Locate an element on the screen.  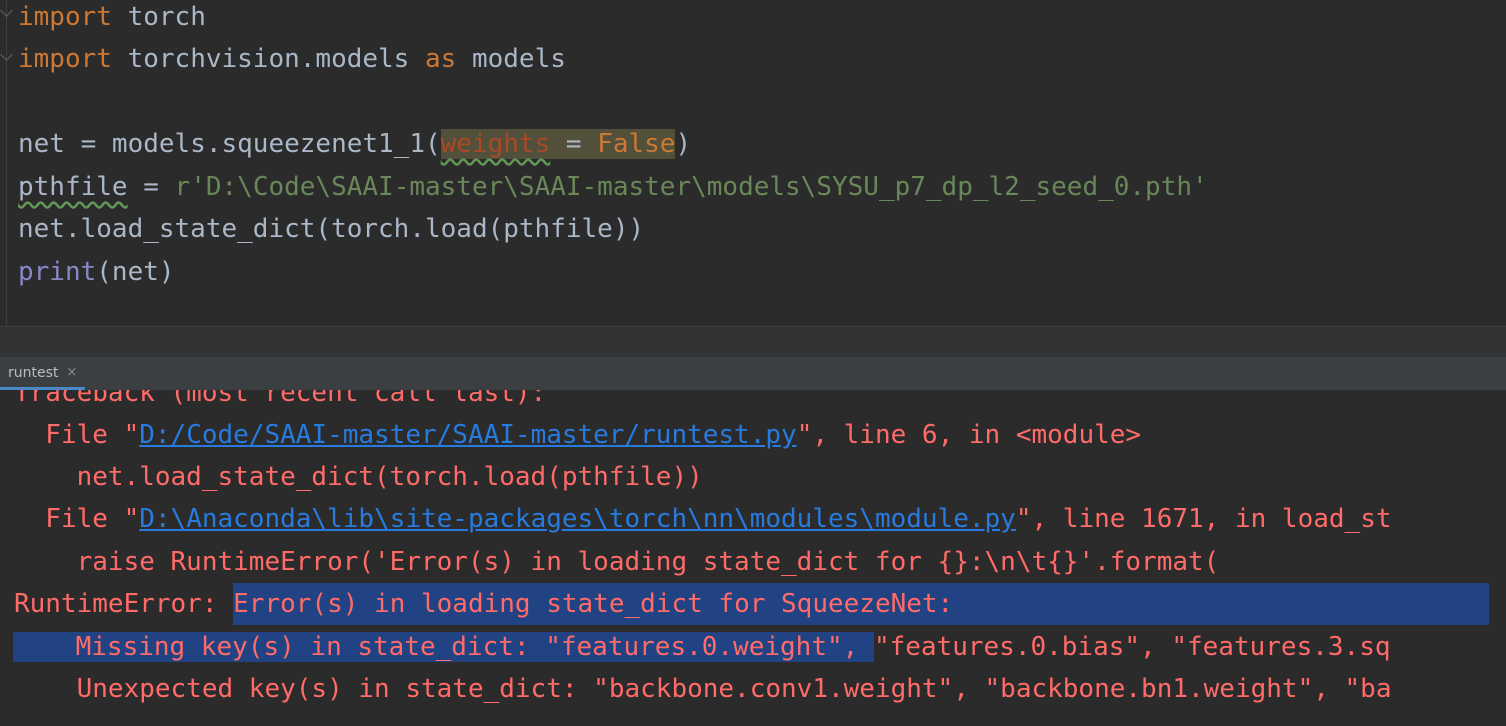
code-line-1: import torch is located at coordinates (112, 18).